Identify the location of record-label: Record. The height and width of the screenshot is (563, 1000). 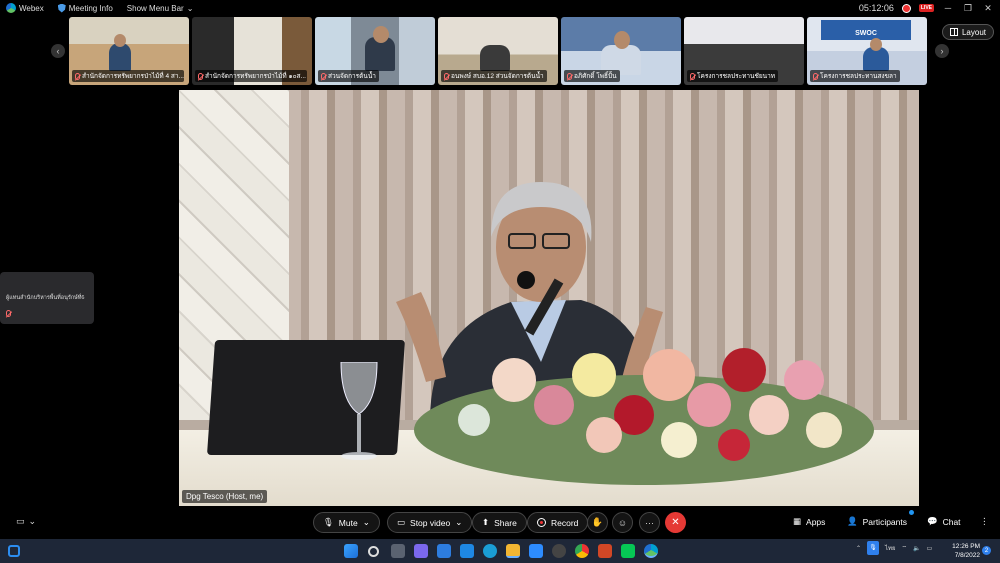
(565, 522).